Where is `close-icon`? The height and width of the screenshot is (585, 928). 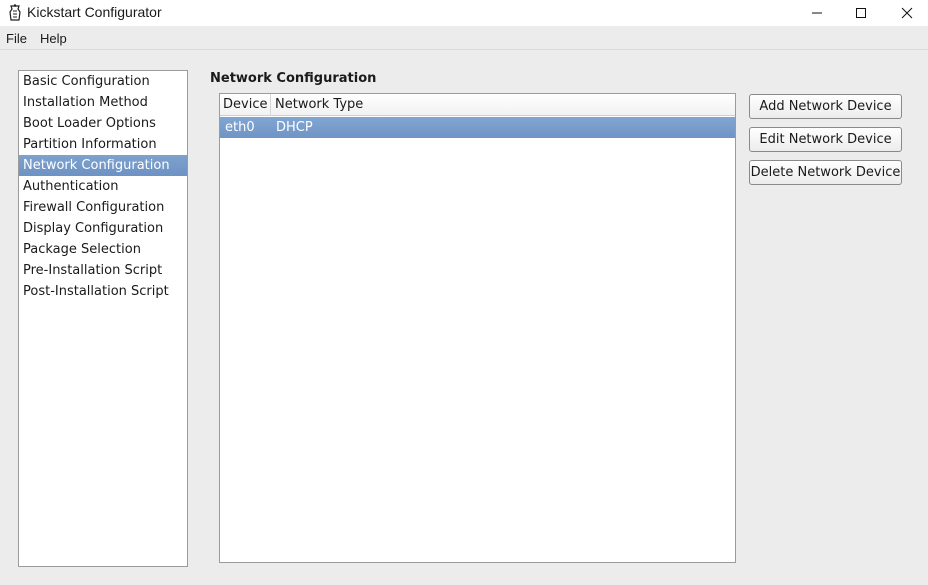 close-icon is located at coordinates (907, 13).